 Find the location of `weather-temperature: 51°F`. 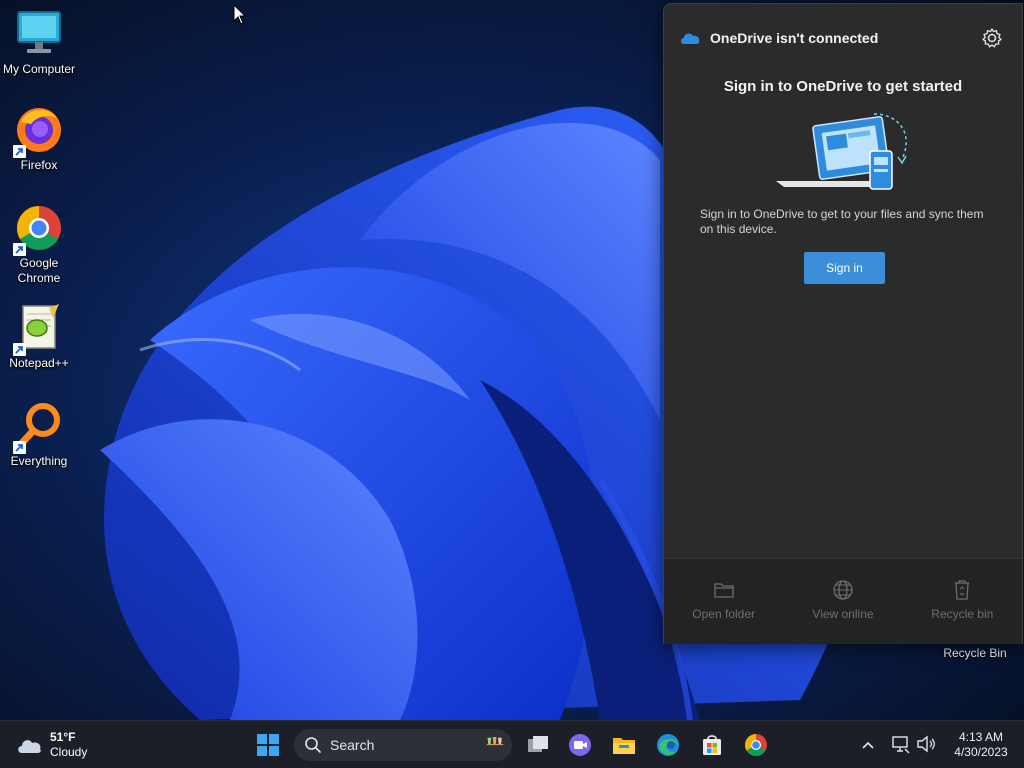

weather-temperature: 51°F is located at coordinates (63, 737).